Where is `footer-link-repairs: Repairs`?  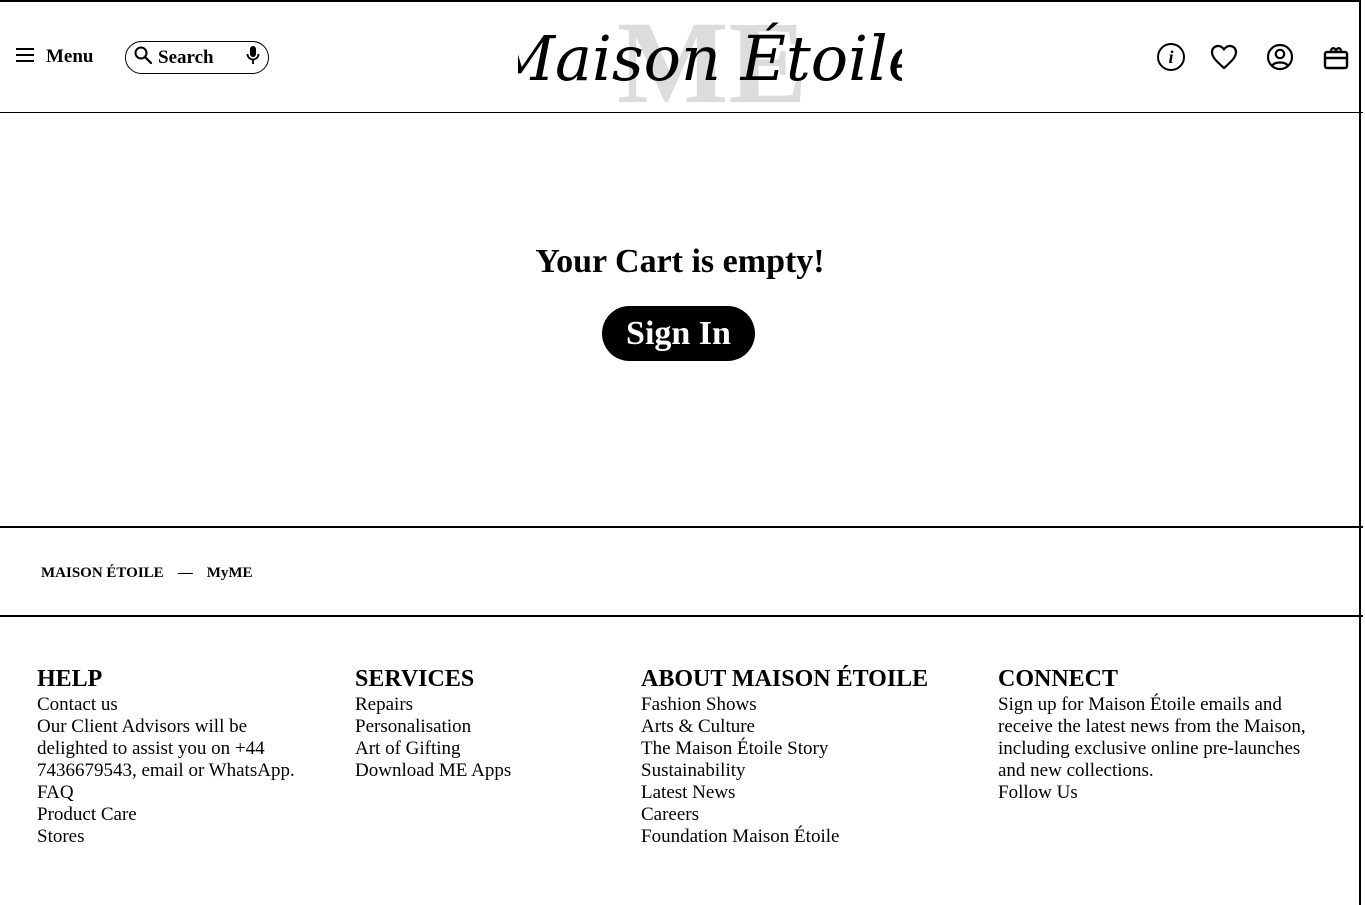 footer-link-repairs: Repairs is located at coordinates (475, 705).